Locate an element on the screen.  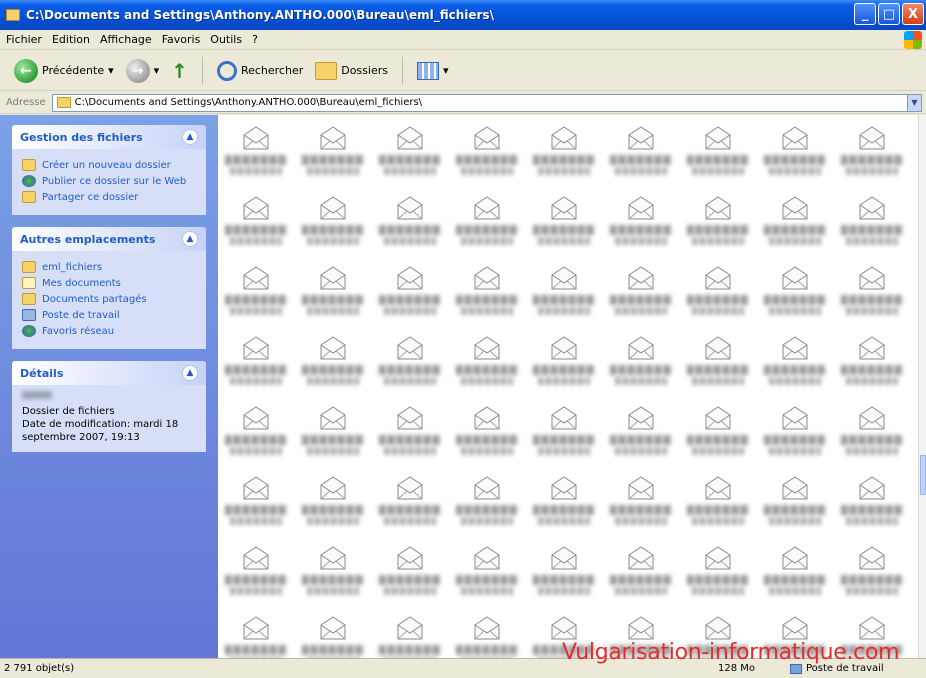
menu-affichage: Affichage is located at coordinates (126, 39).